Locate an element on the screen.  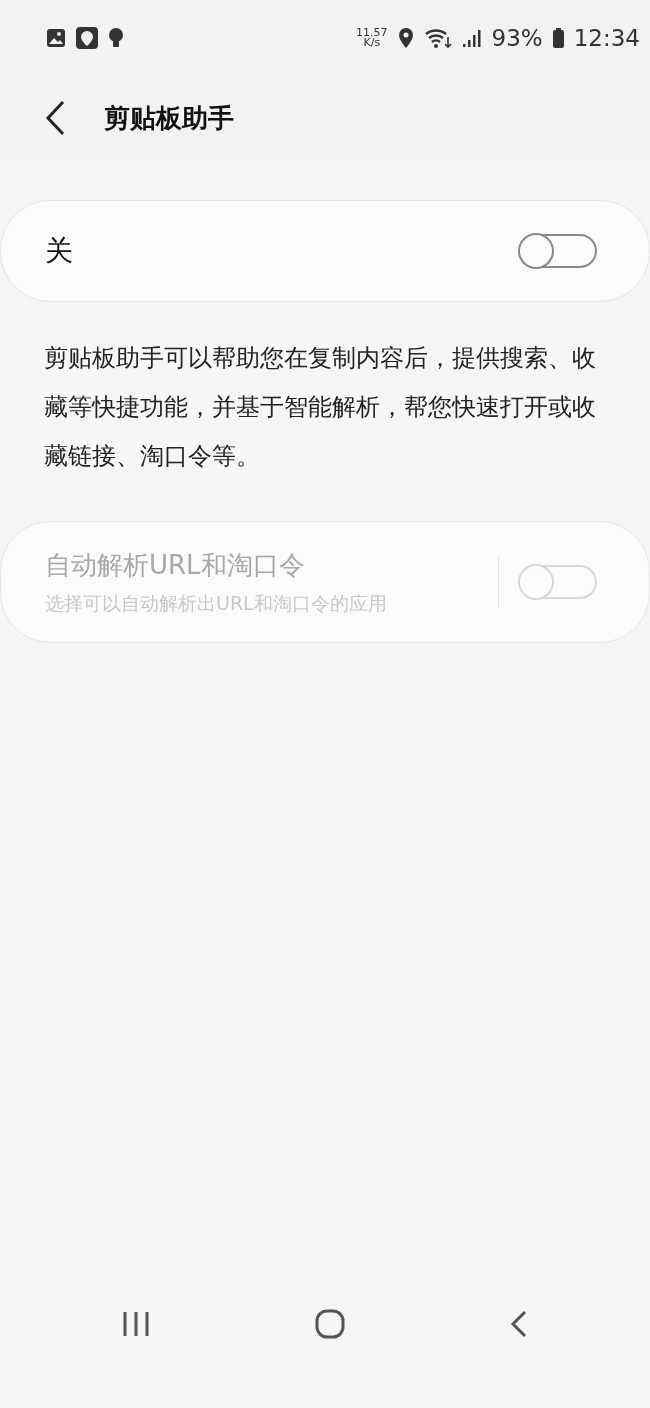
wifi-icon is located at coordinates (437, 38).